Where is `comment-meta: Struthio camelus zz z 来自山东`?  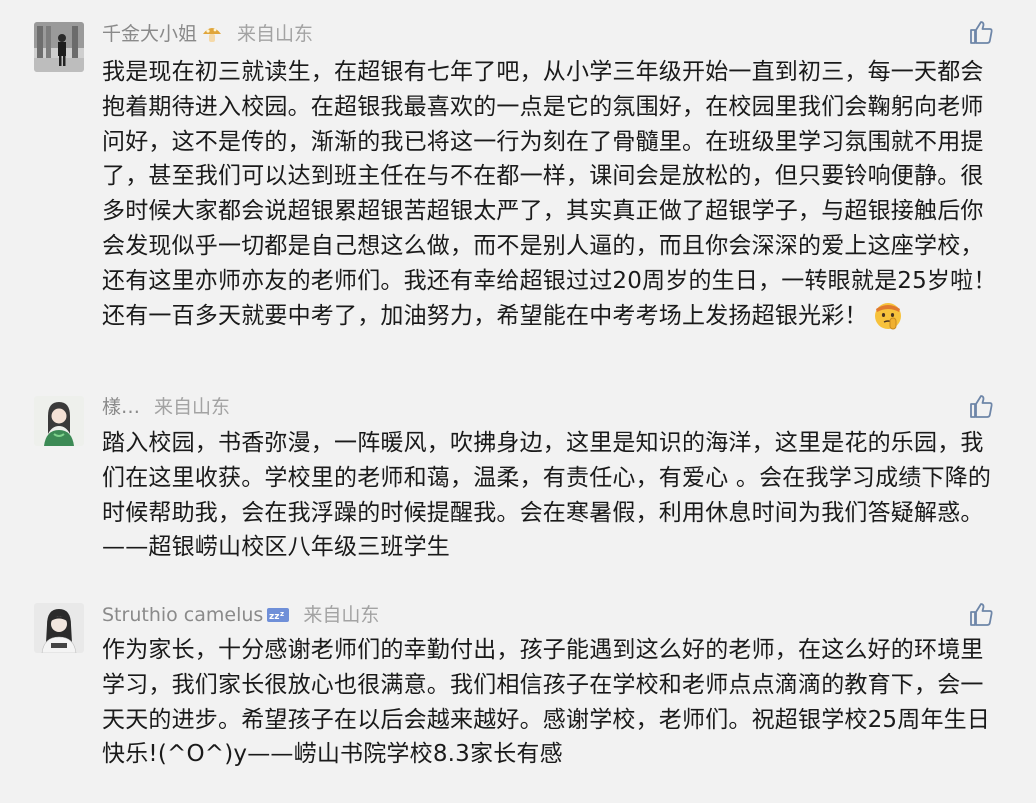
comment-meta: Struthio camelus zz z 来自山东 is located at coordinates (240, 615).